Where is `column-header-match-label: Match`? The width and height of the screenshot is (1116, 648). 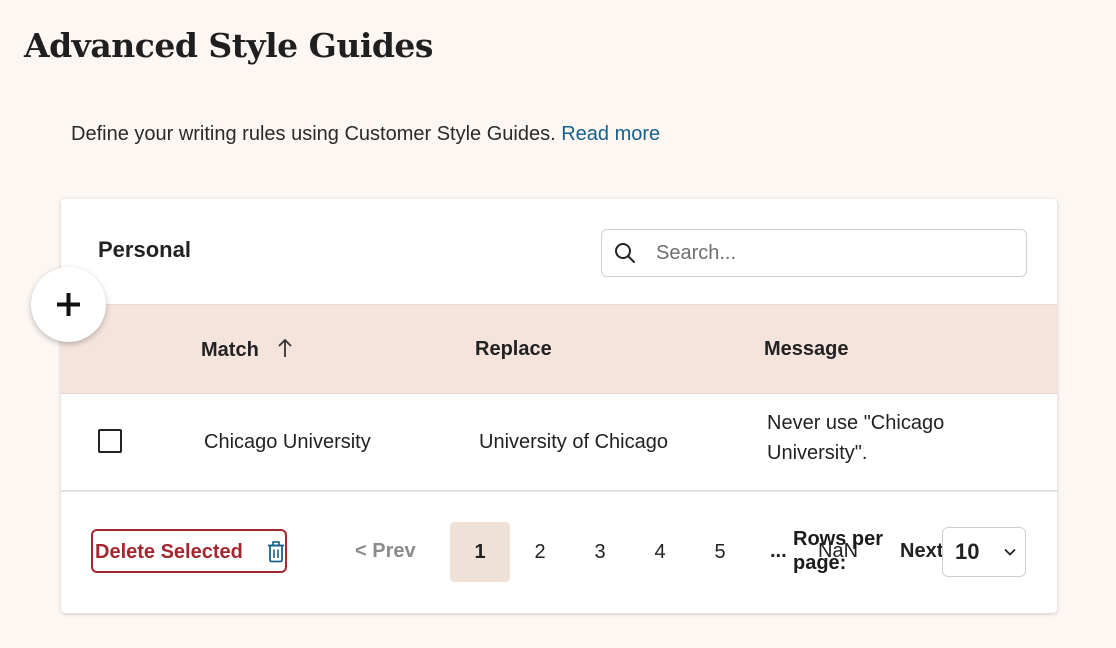 column-header-match-label: Match is located at coordinates (230, 350).